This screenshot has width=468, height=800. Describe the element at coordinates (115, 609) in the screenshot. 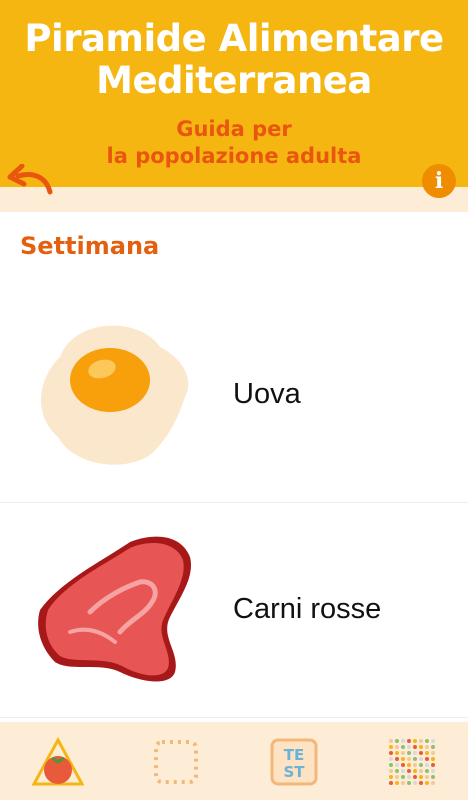

I see `red-meat-icon` at that location.